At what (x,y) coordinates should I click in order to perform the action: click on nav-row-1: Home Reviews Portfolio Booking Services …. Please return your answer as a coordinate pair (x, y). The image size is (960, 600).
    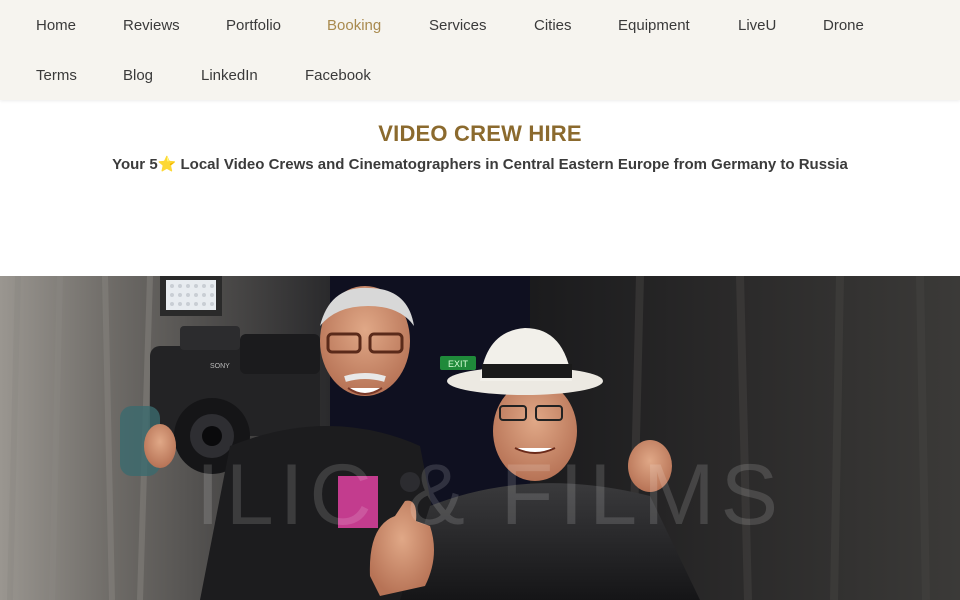
    Looking at the image, I should click on (480, 25).